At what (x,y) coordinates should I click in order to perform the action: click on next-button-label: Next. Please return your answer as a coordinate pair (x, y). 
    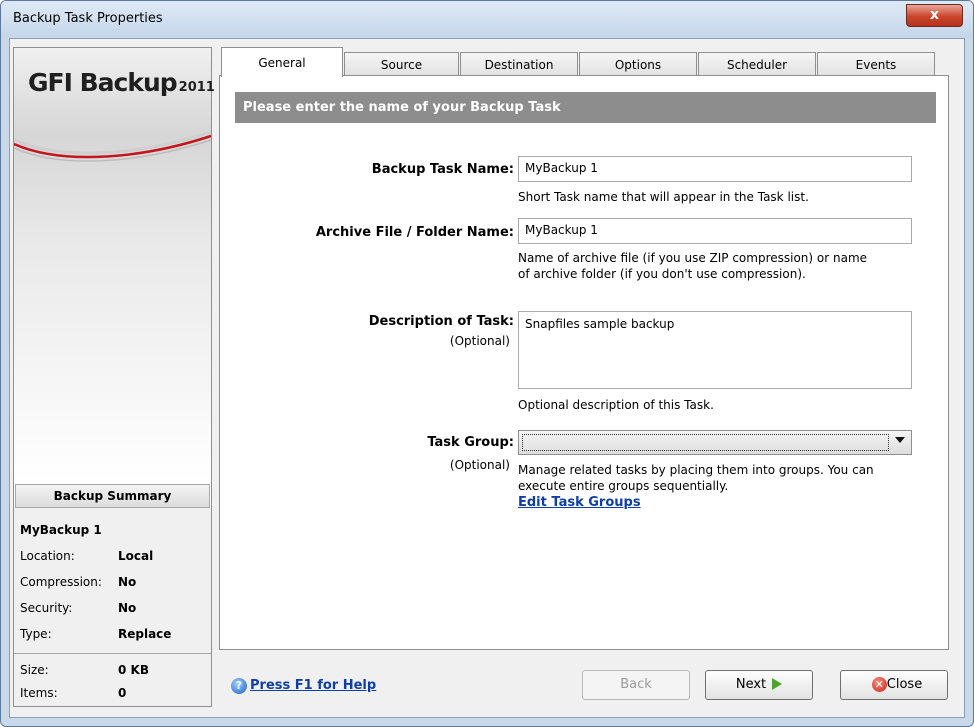
    Looking at the image, I should click on (751, 684).